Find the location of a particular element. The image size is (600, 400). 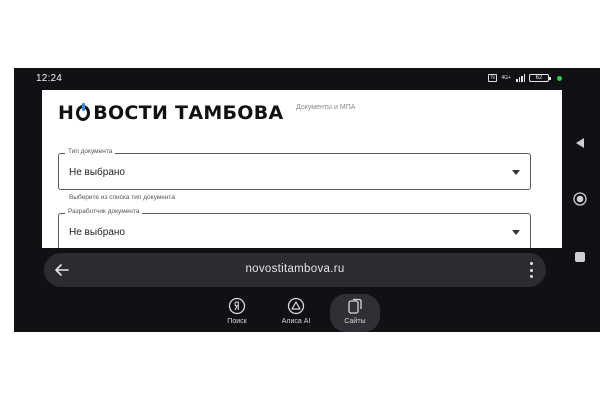

logo-text-start: Н is located at coordinates (66, 113).